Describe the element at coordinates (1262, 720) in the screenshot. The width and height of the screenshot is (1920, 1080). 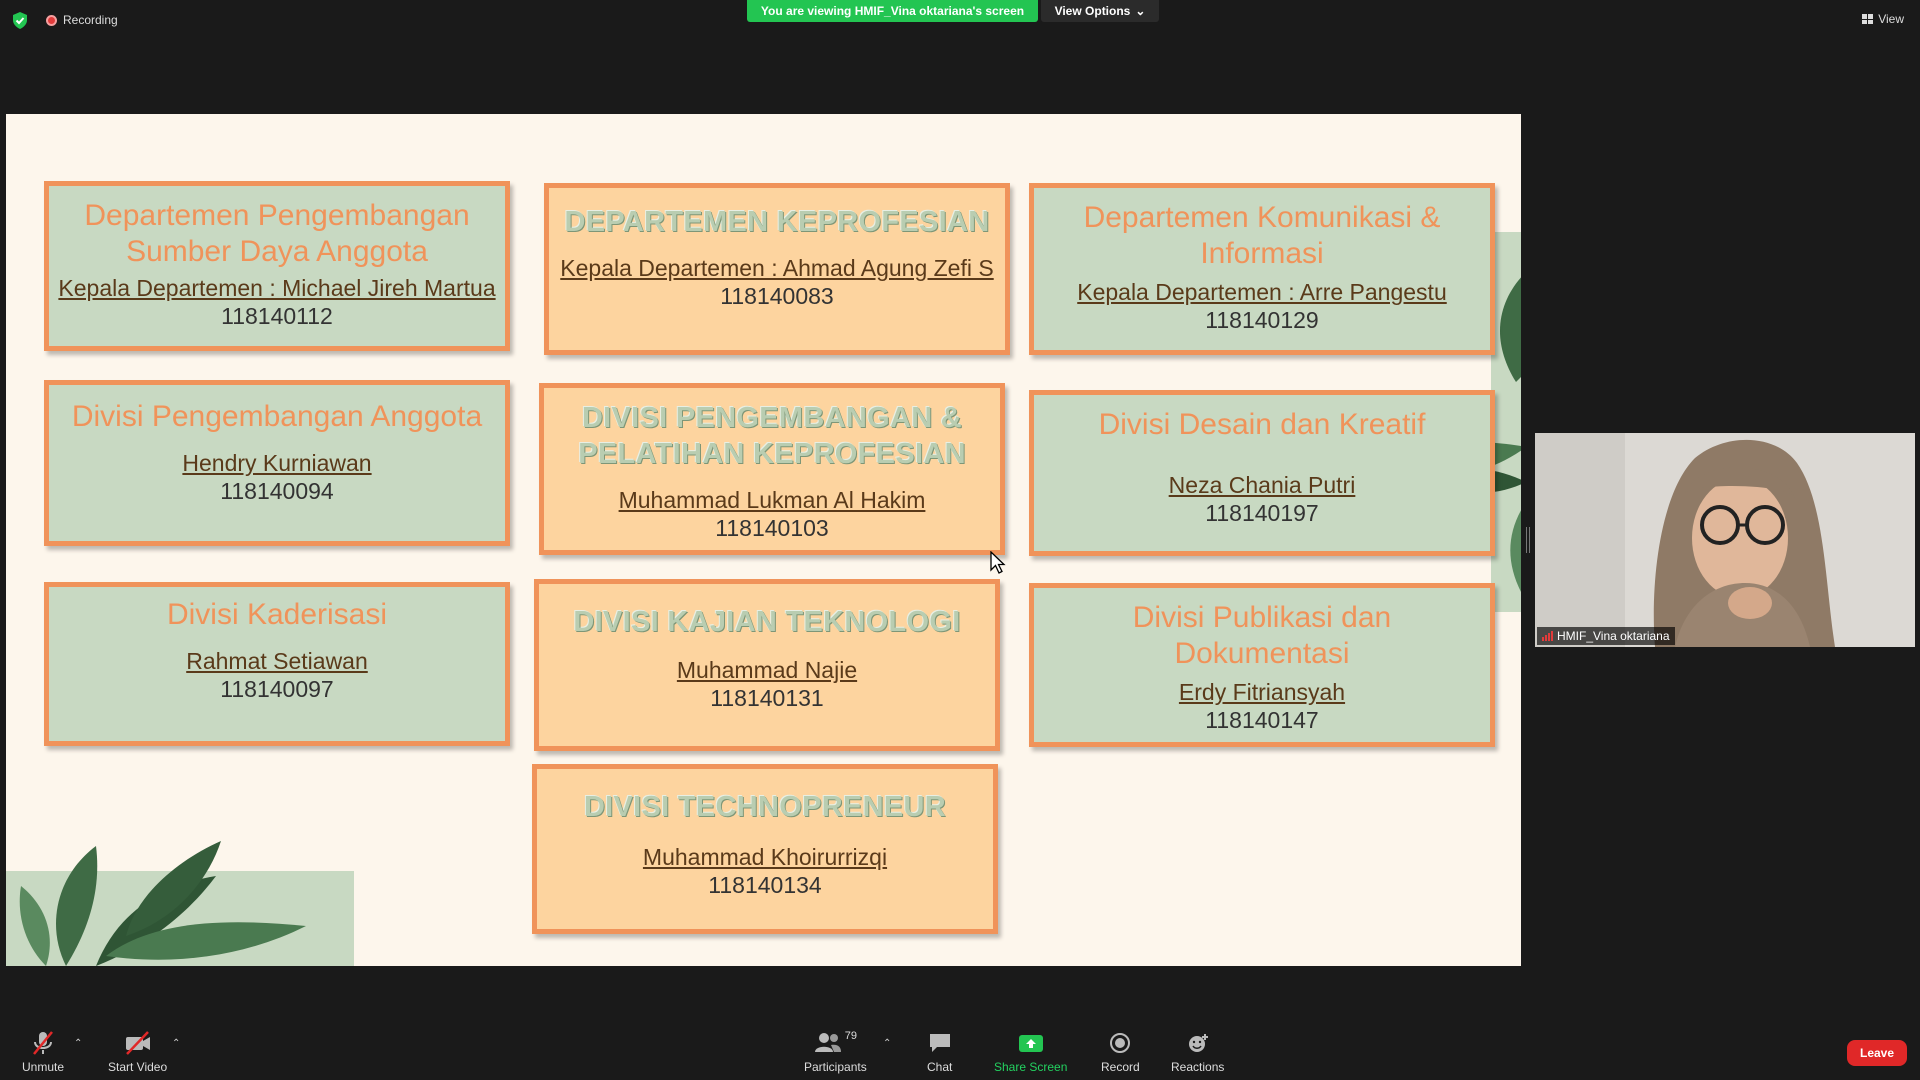
I see `card-student-id: 118140147` at that location.